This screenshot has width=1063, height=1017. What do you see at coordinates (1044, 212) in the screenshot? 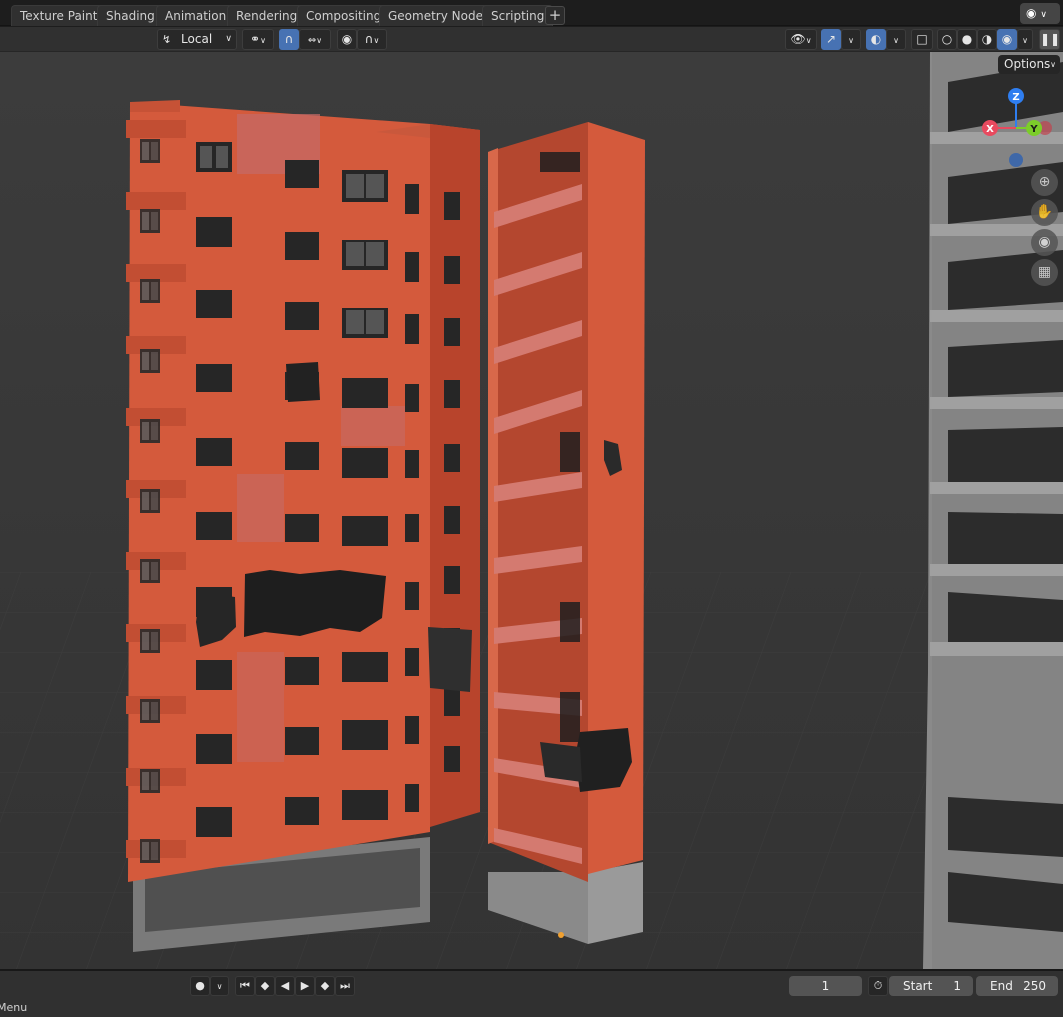
I see `pan-hand-icon: ✋` at bounding box center [1044, 212].